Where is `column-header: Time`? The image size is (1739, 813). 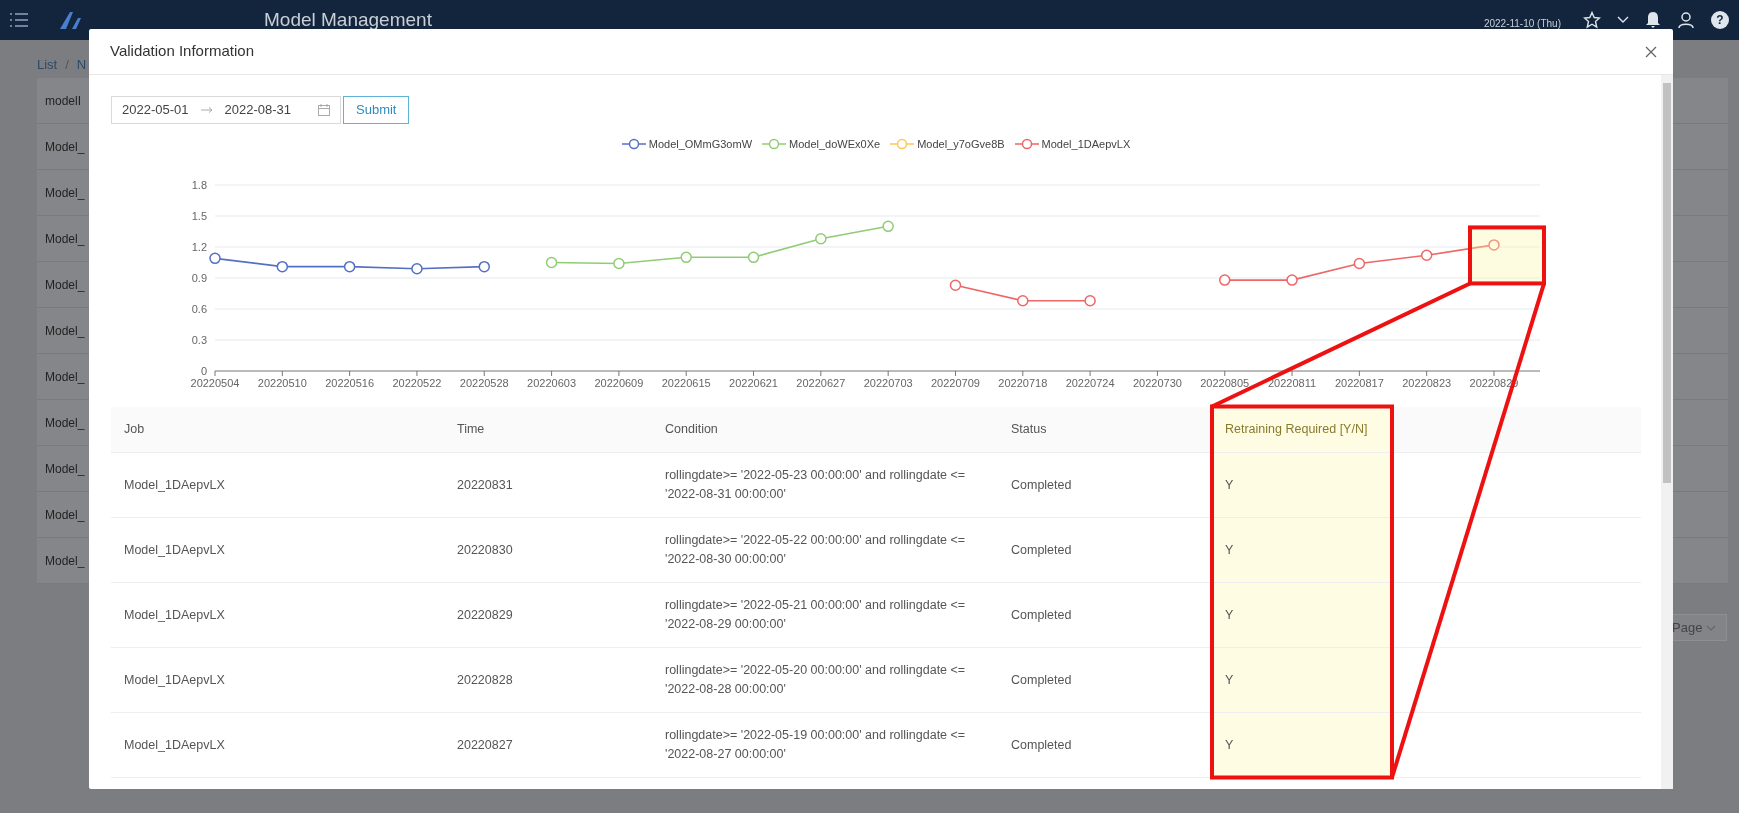
column-header: Time is located at coordinates (548, 429).